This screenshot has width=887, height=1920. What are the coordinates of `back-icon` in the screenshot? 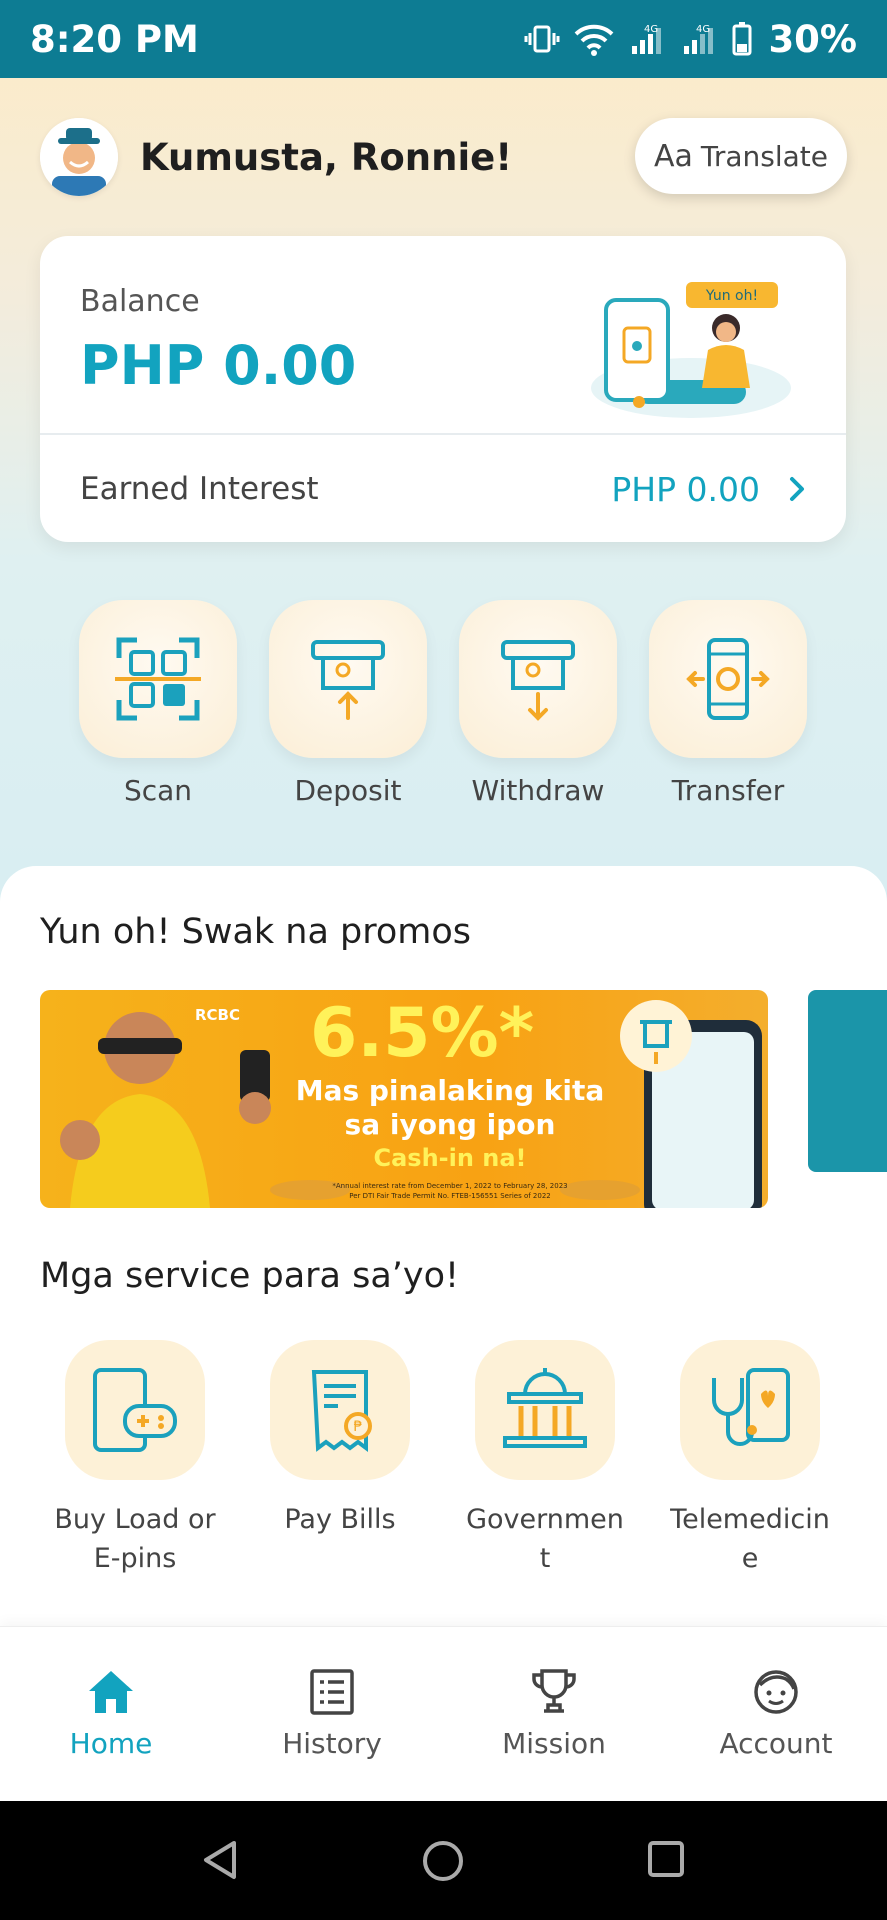 It's located at (220, 1860).